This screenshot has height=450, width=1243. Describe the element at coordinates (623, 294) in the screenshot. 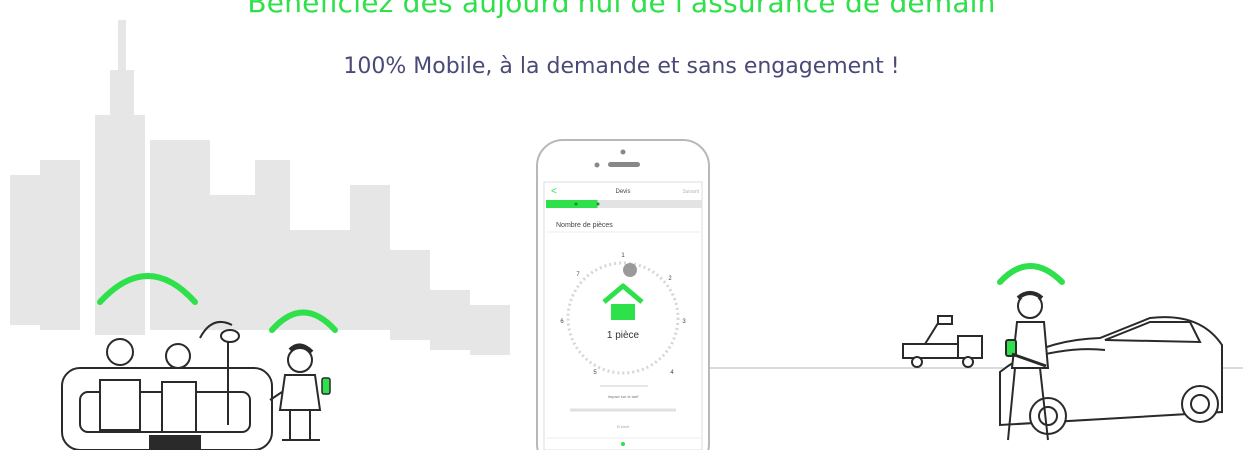

I see `smartphone-mockup` at that location.